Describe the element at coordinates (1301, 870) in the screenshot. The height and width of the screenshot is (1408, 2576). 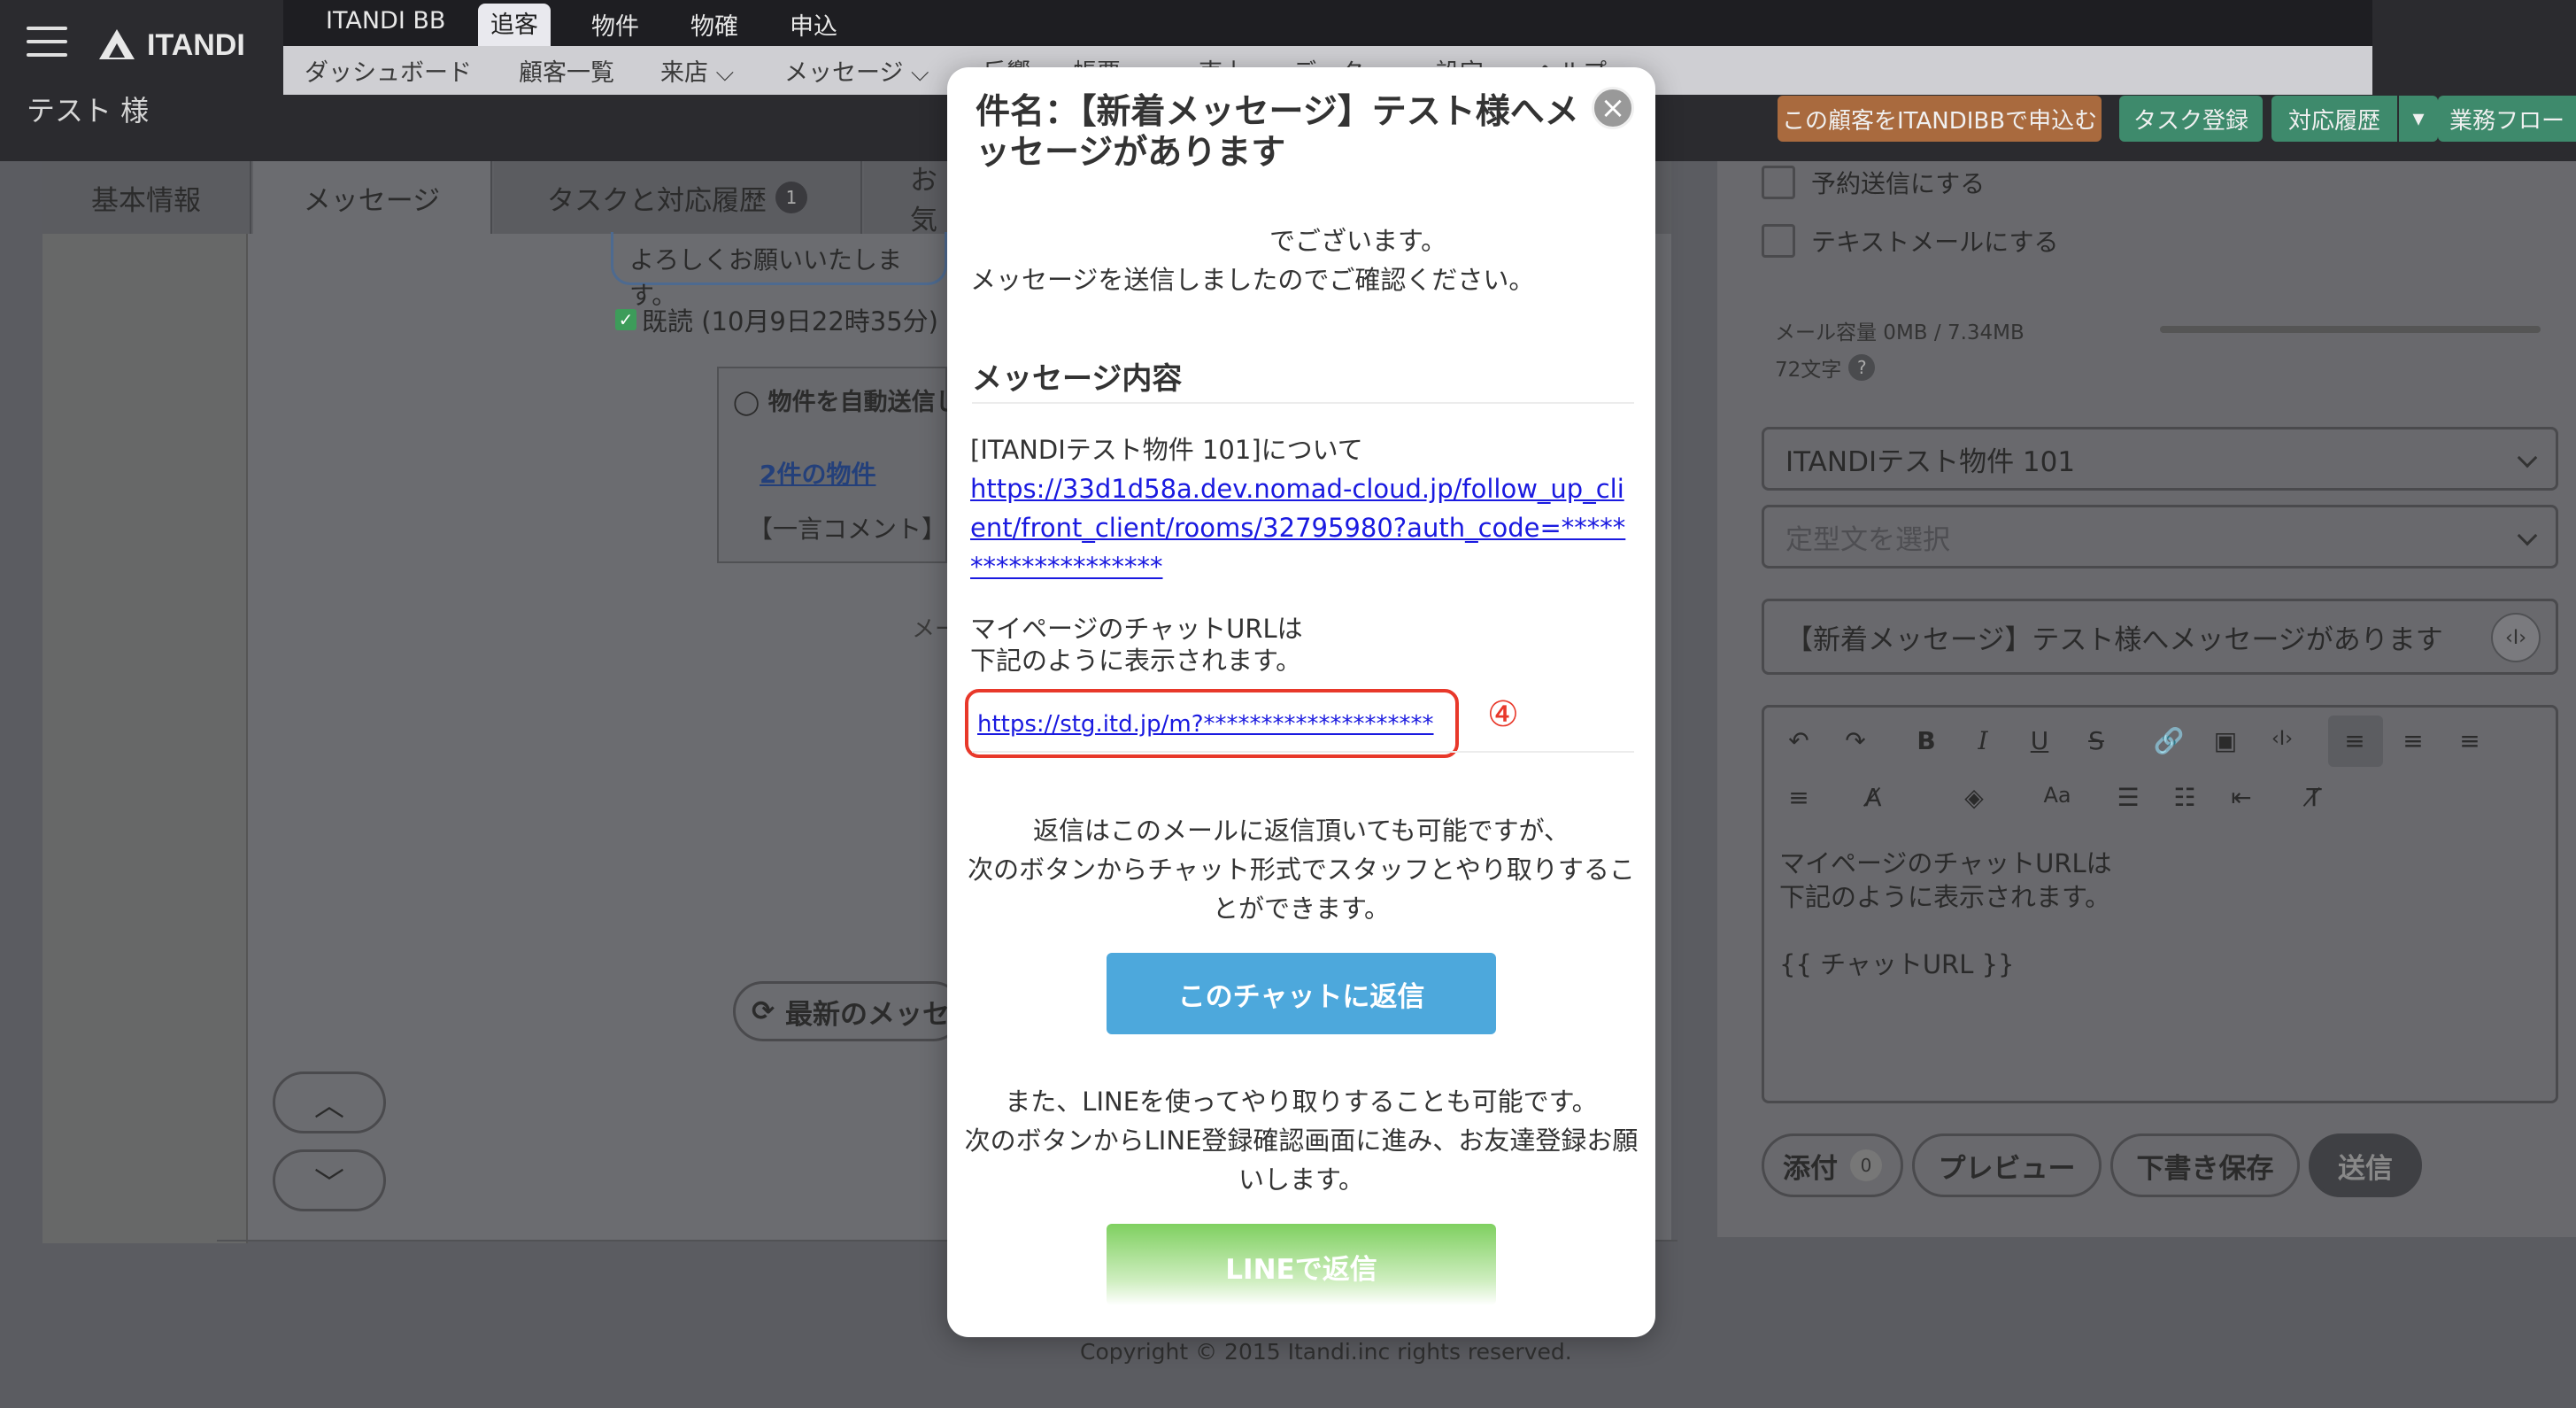
I see `reply-text-2: 次のボタンからチャット形式でスタッフとやり取りするこ` at that location.